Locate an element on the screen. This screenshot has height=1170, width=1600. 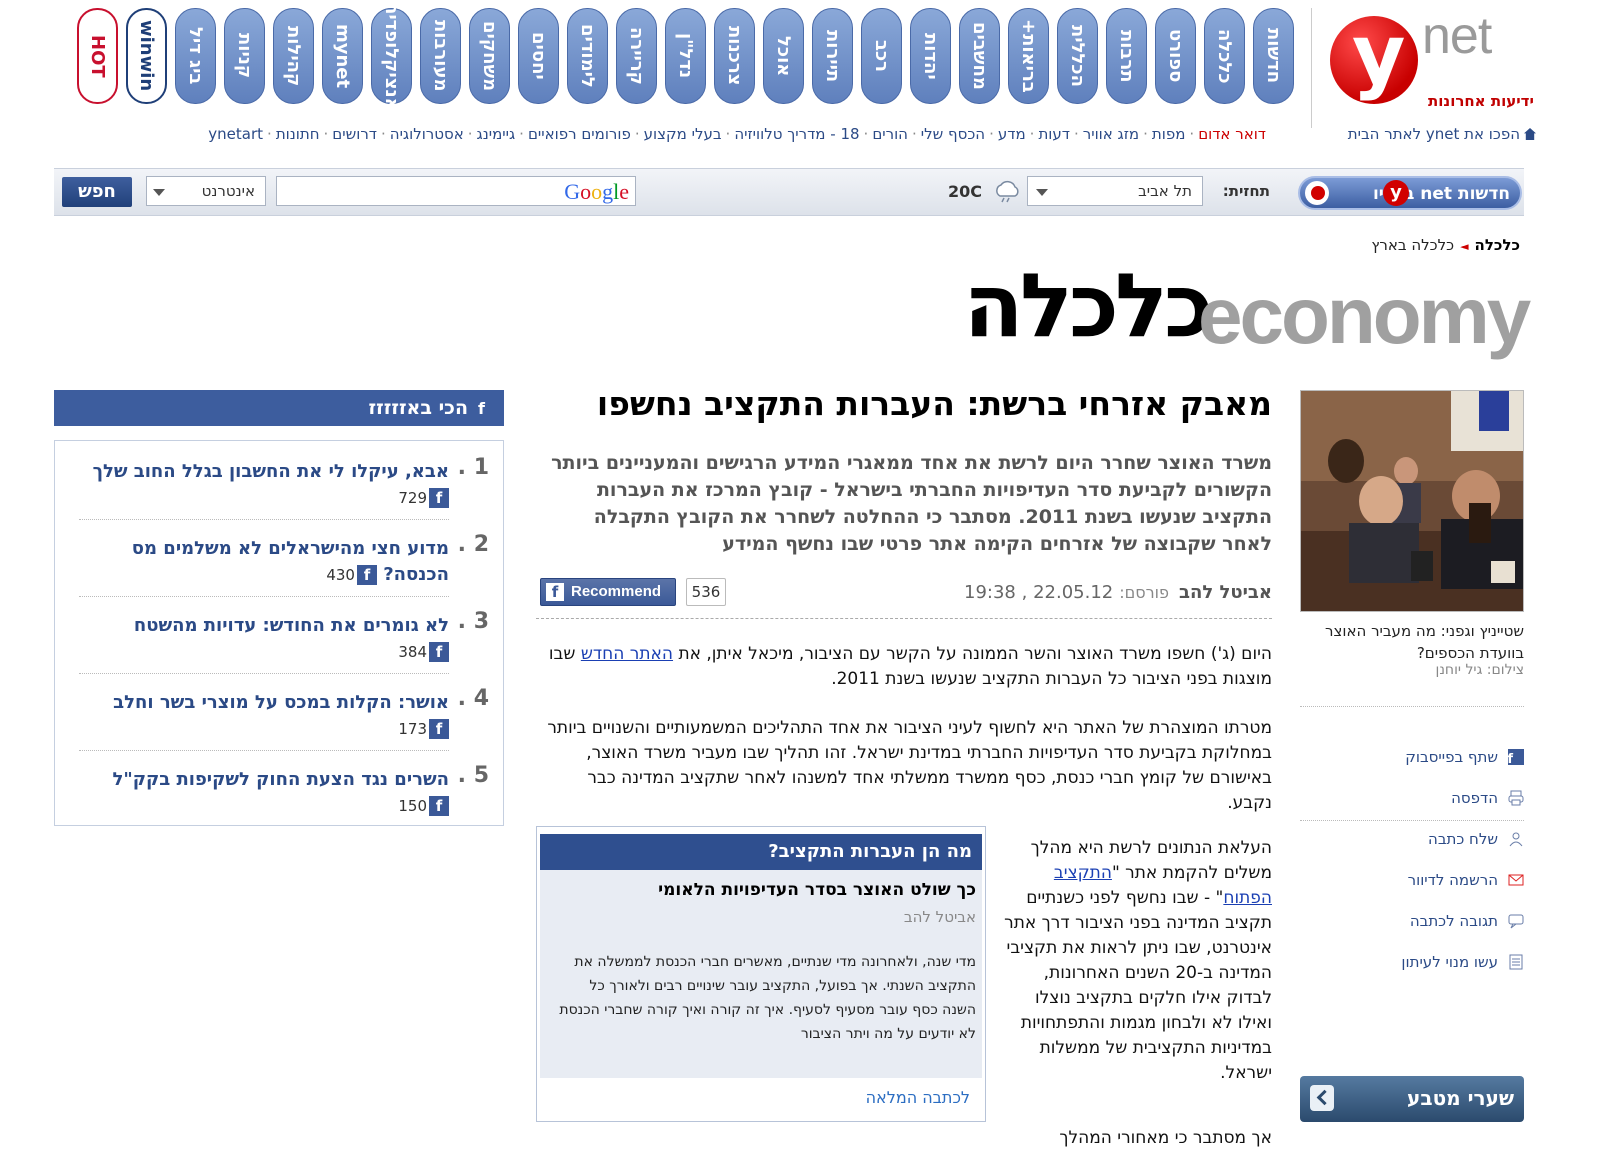
tab-label: winwin is located at coordinates (146, 56).